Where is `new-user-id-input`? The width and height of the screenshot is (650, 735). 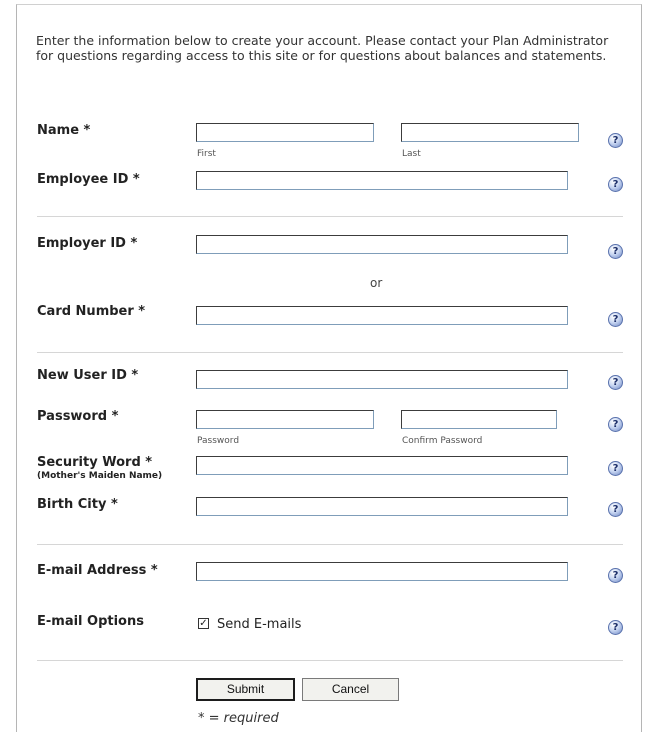
new-user-id-input is located at coordinates (382, 379).